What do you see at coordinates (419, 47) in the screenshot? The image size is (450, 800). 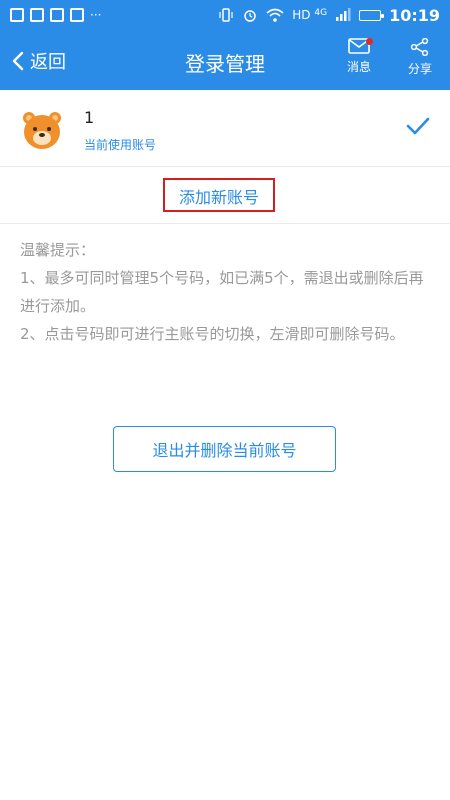 I see `share-icon` at bounding box center [419, 47].